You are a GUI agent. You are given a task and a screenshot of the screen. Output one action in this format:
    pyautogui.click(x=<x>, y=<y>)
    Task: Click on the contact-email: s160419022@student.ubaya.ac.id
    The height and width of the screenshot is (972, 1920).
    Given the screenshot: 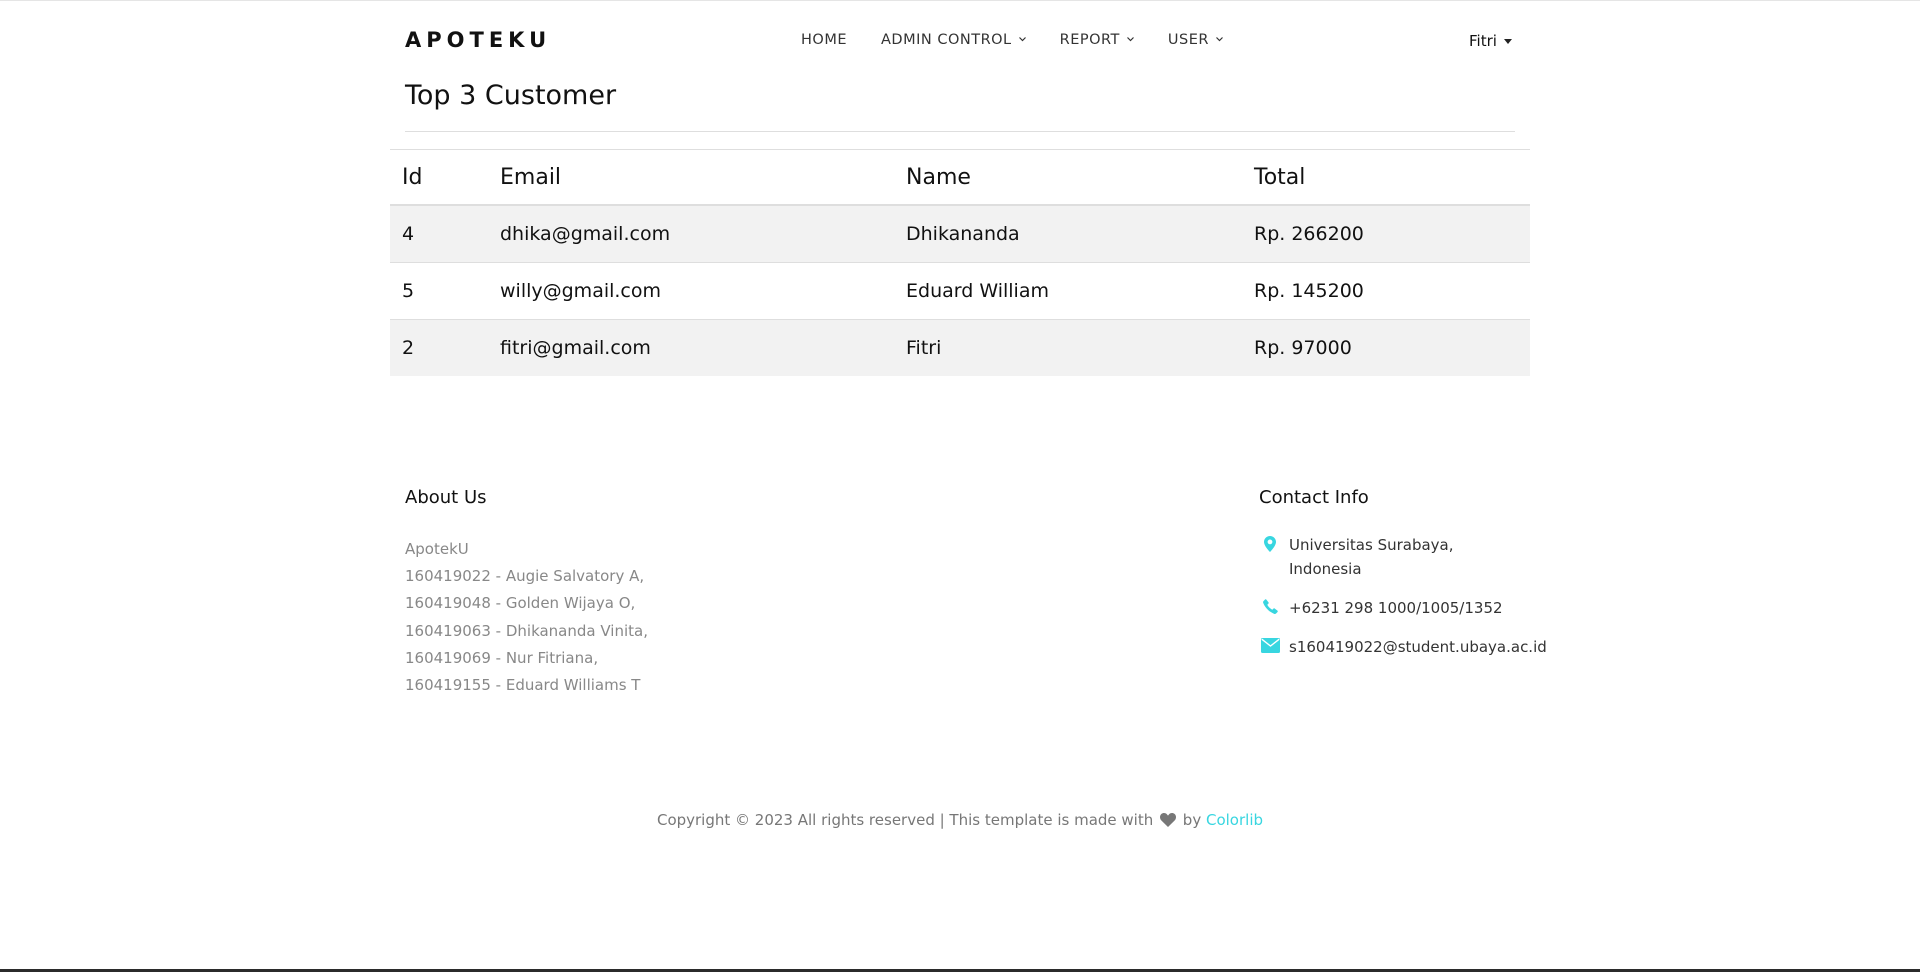 What is the action you would take?
    pyautogui.click(x=1403, y=647)
    